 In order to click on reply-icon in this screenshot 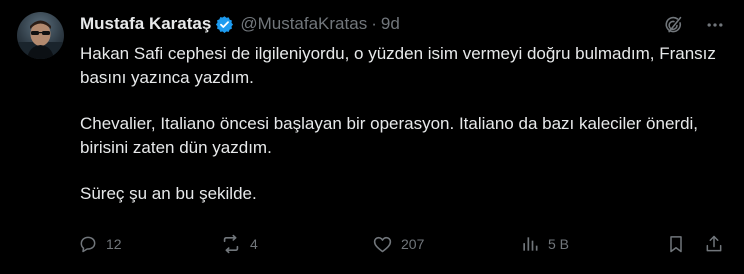, I will do `click(88, 244)`.